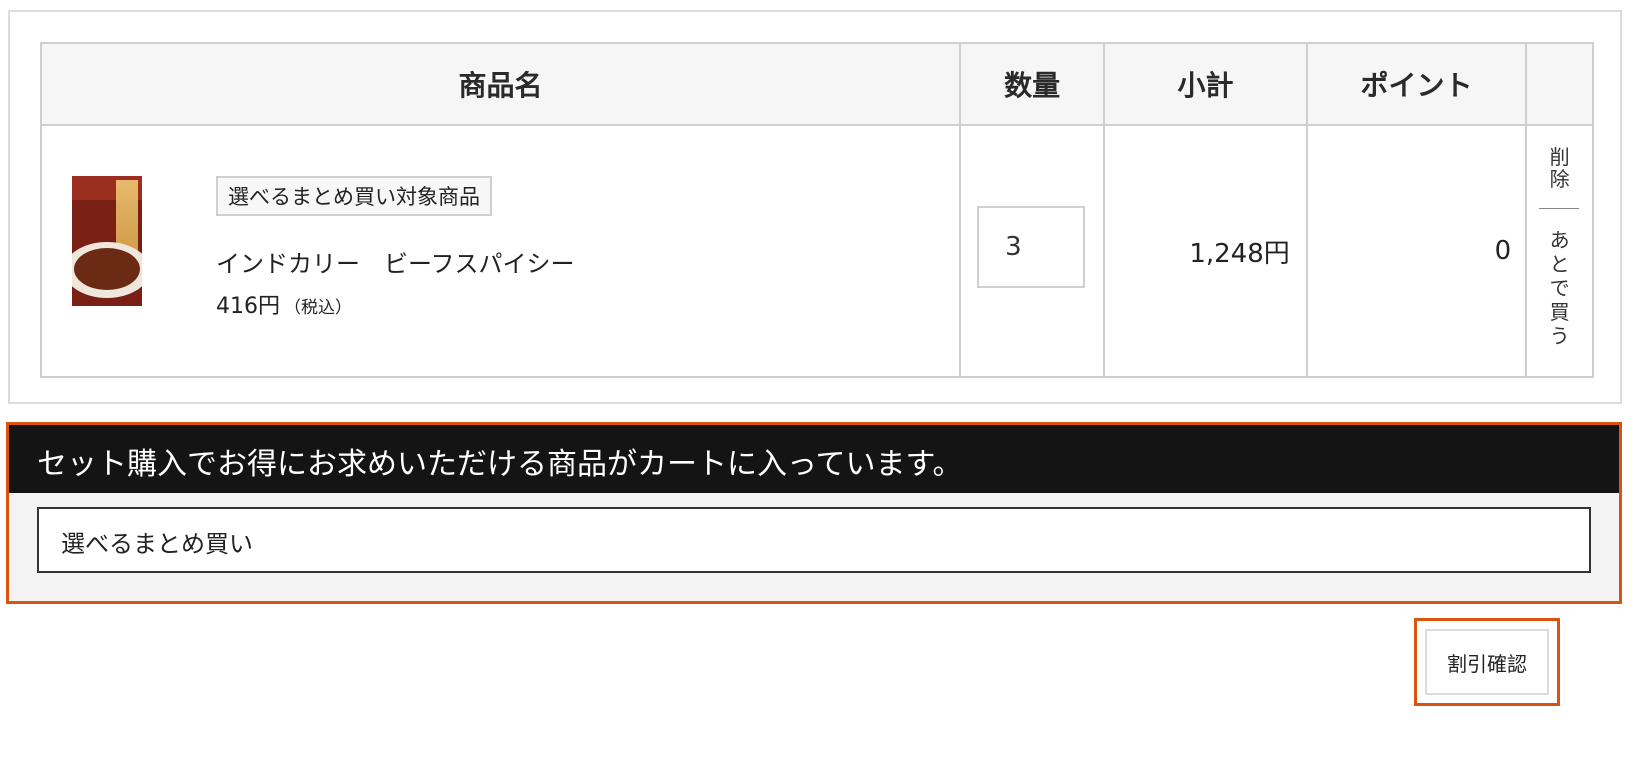 This screenshot has width=1640, height=760. Describe the element at coordinates (318, 308) in the screenshot. I see `tax-note: （税込）` at that location.